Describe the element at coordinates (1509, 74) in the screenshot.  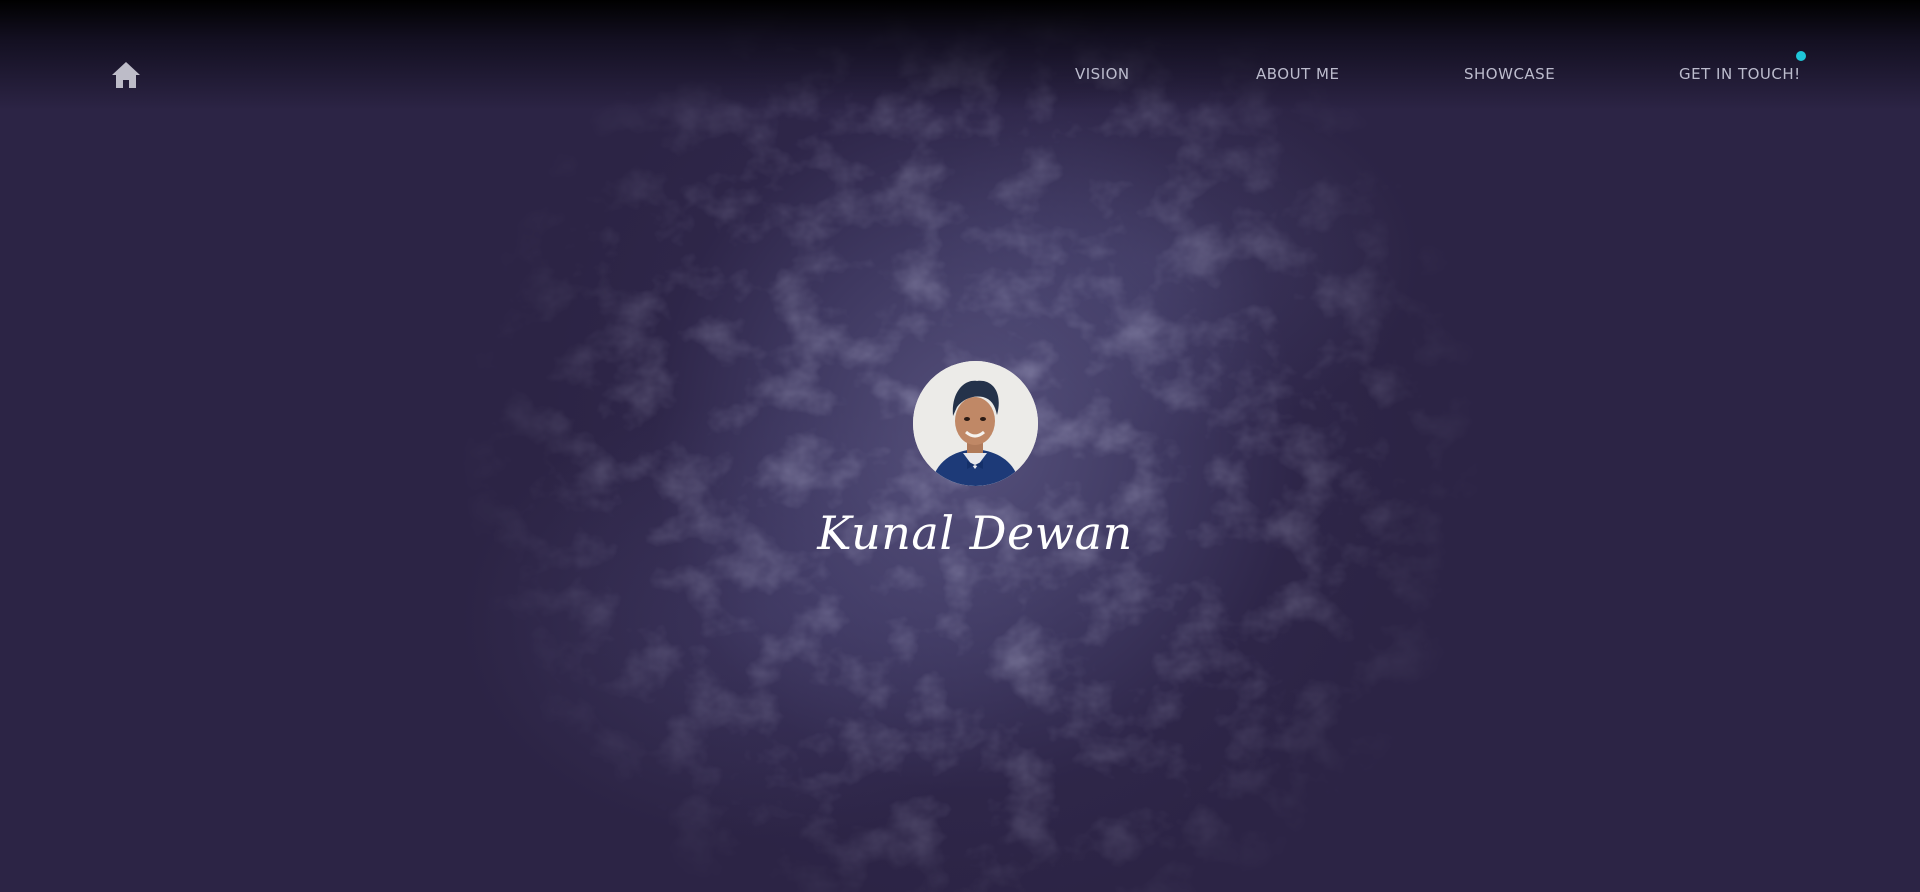
I see `nav-showcase-link: SHOWCASE` at that location.